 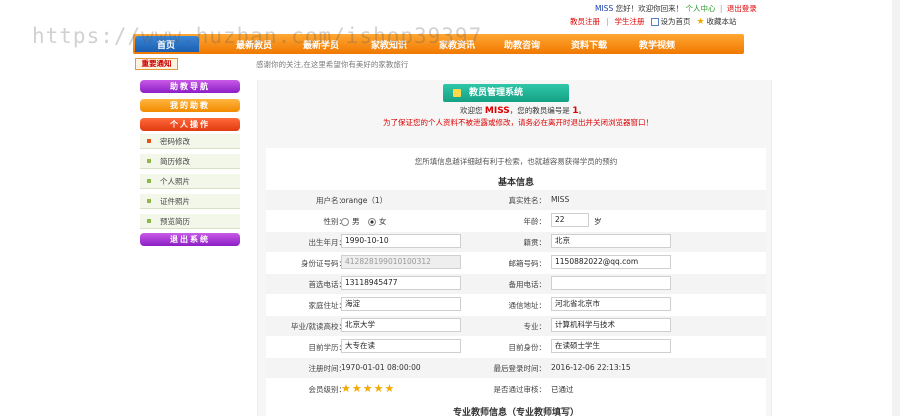 I want to click on username-value: orange（1）, so click(x=364, y=200).